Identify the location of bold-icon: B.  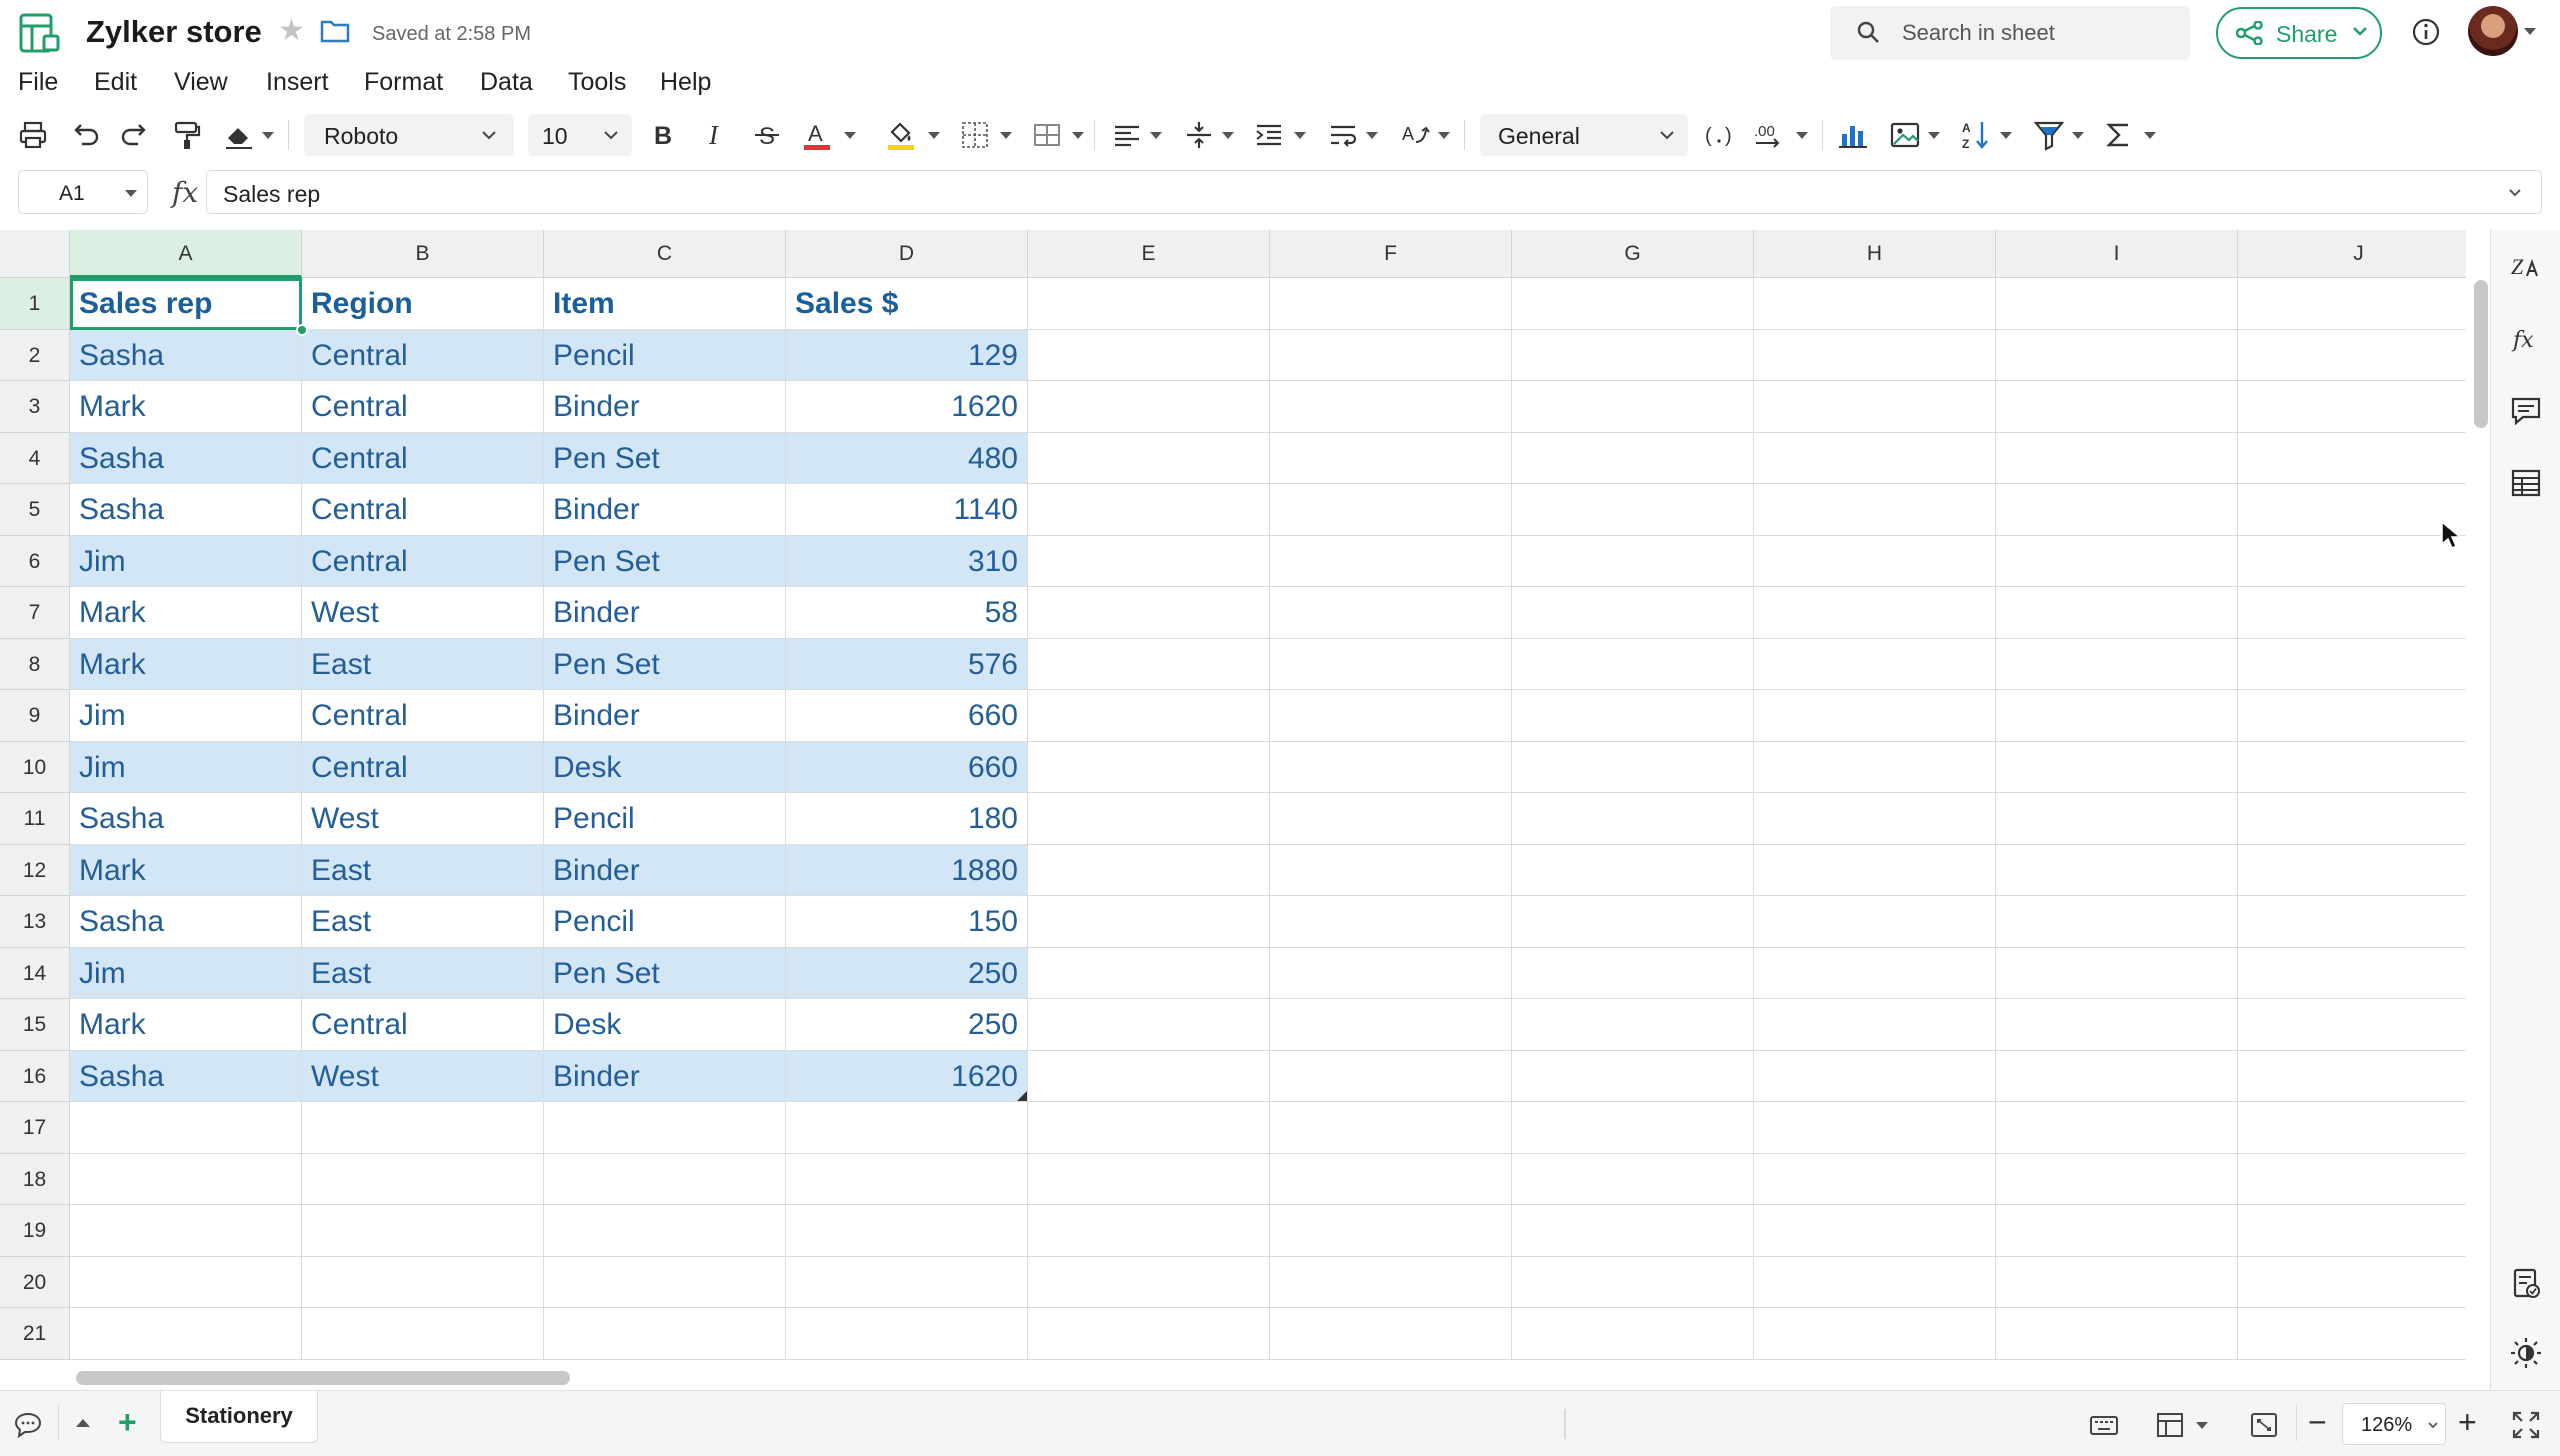
(663, 135).